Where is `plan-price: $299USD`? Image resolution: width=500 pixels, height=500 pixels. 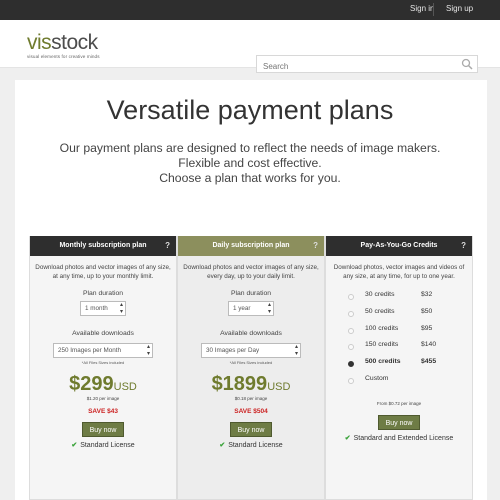 plan-price: $299USD is located at coordinates (103, 384).